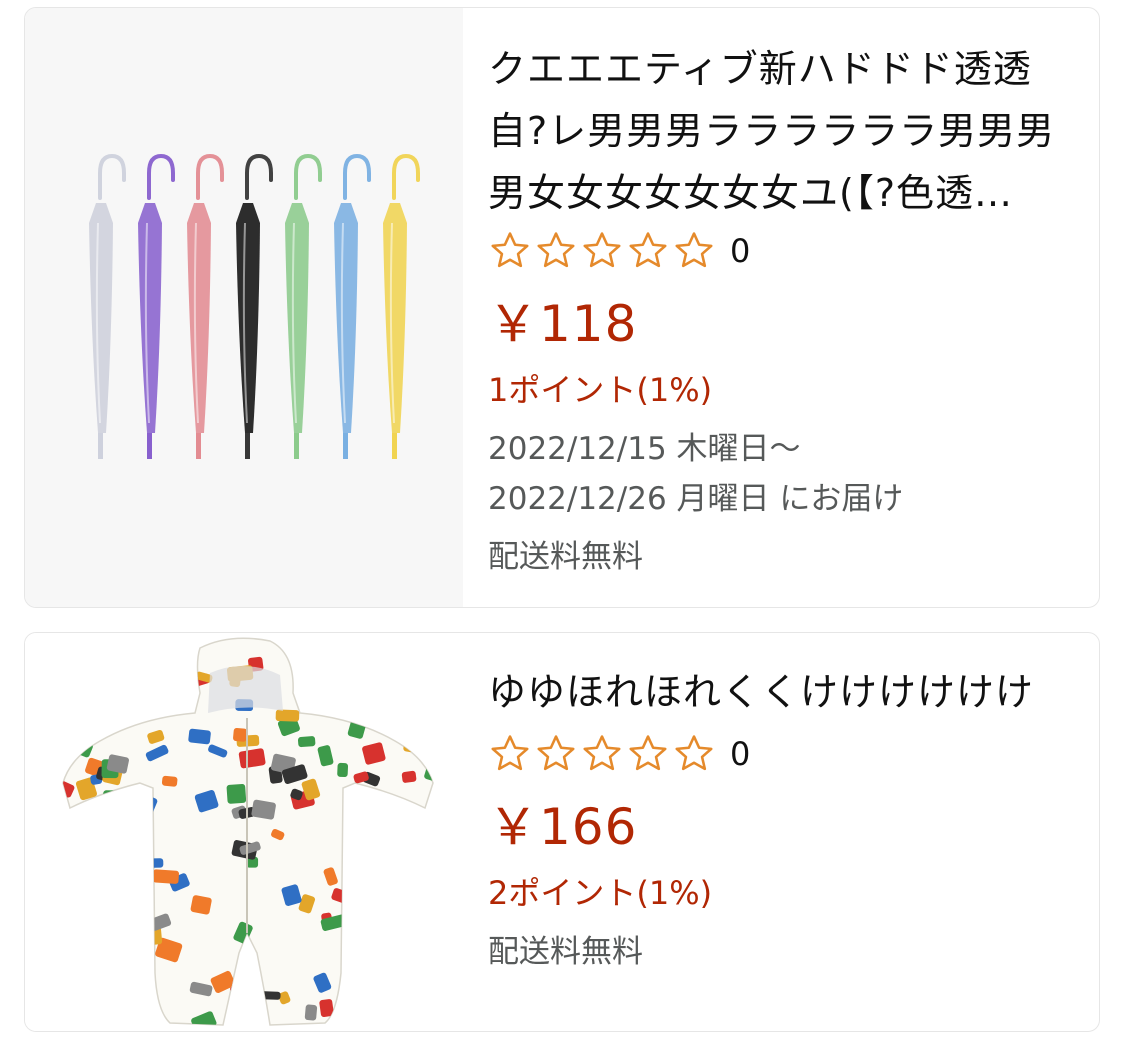 This screenshot has width=1125, height=1058. What do you see at coordinates (563, 324) in the screenshot?
I see `product-price: ￥118` at bounding box center [563, 324].